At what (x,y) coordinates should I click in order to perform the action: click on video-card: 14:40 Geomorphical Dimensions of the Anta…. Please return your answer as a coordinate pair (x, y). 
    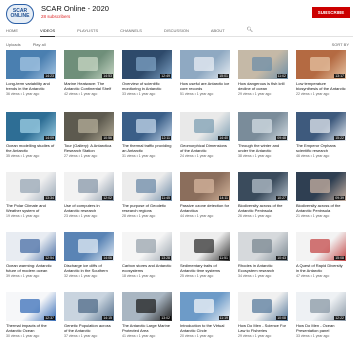
    Looking at the image, I should click on (205, 140).